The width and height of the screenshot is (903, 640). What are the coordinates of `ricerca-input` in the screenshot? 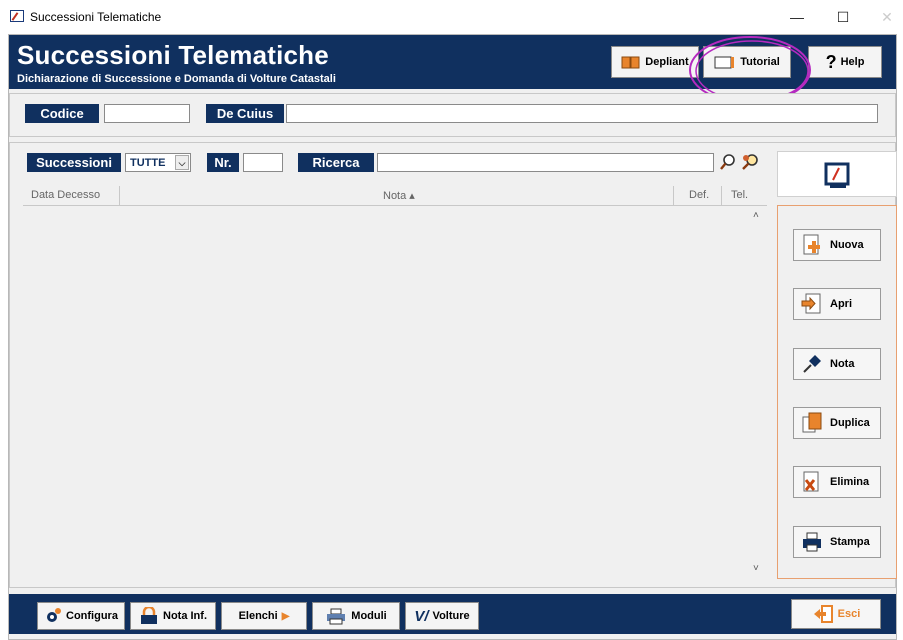 It's located at (545, 162).